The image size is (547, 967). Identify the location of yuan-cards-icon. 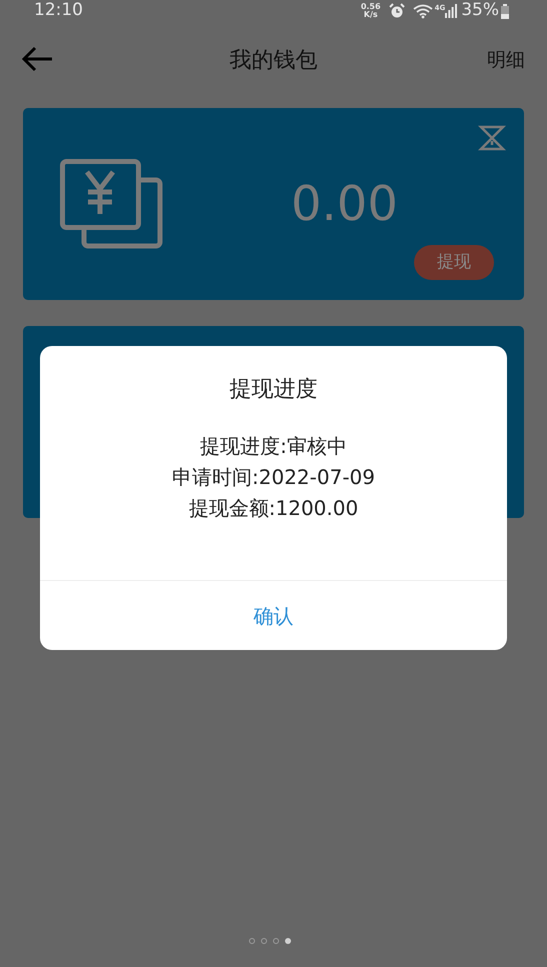
(111, 204).